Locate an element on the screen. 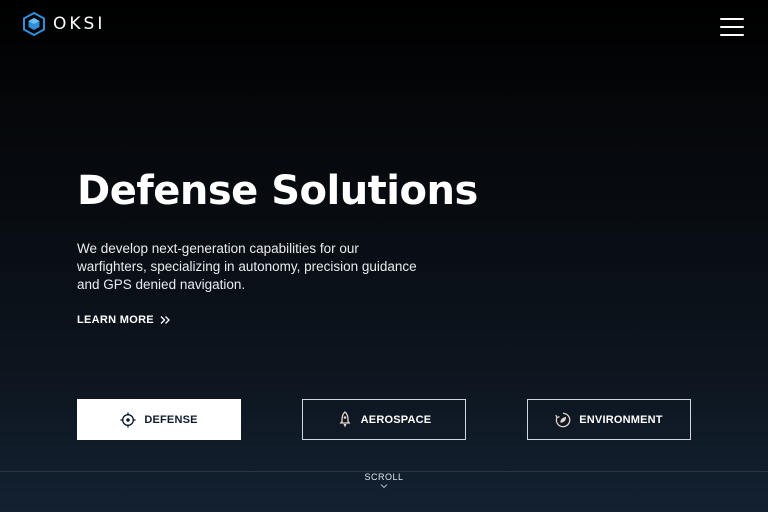 This screenshot has height=512, width=768. hexagon-cube-icon is located at coordinates (34, 24).